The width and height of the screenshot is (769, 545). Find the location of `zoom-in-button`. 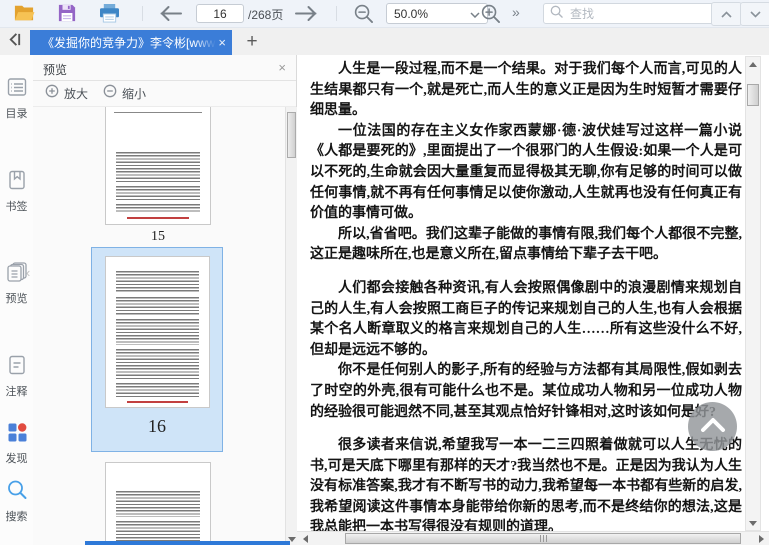

zoom-in-button is located at coordinates (490, 16).